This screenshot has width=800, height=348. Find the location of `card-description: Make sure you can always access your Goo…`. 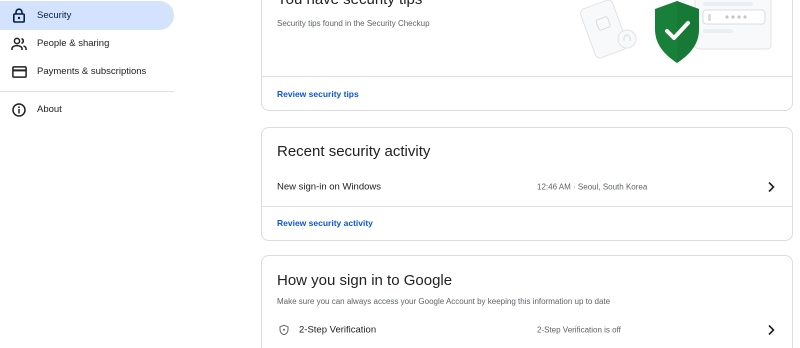

card-description: Make sure you can always access your Goo… is located at coordinates (444, 301).